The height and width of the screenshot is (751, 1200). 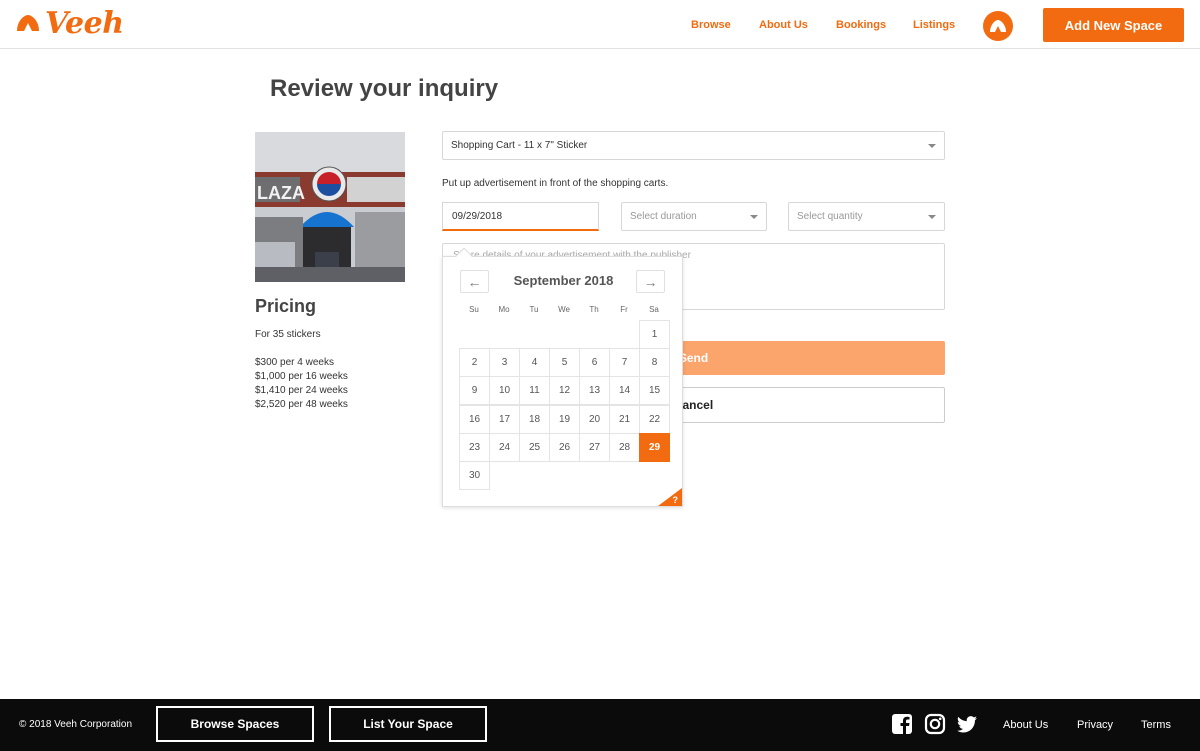 I want to click on duration-select: Select duration, so click(x=694, y=216).